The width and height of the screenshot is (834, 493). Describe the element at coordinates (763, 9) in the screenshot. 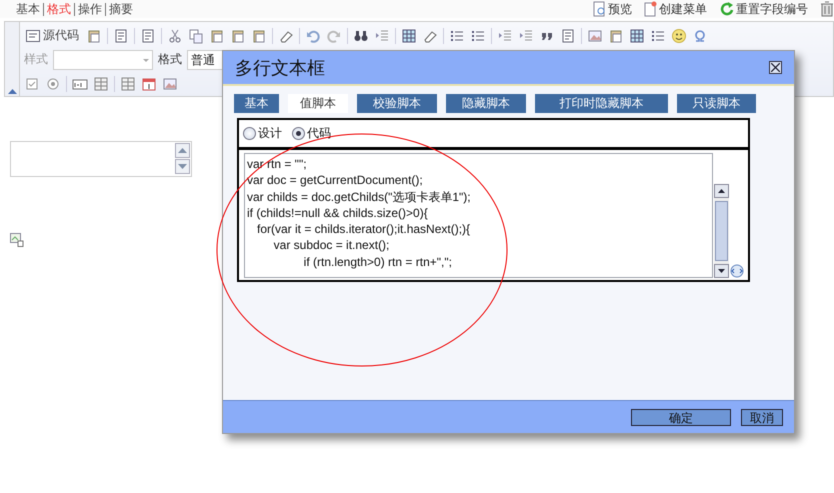

I see `toolbar-action: 重置字段编号` at that location.